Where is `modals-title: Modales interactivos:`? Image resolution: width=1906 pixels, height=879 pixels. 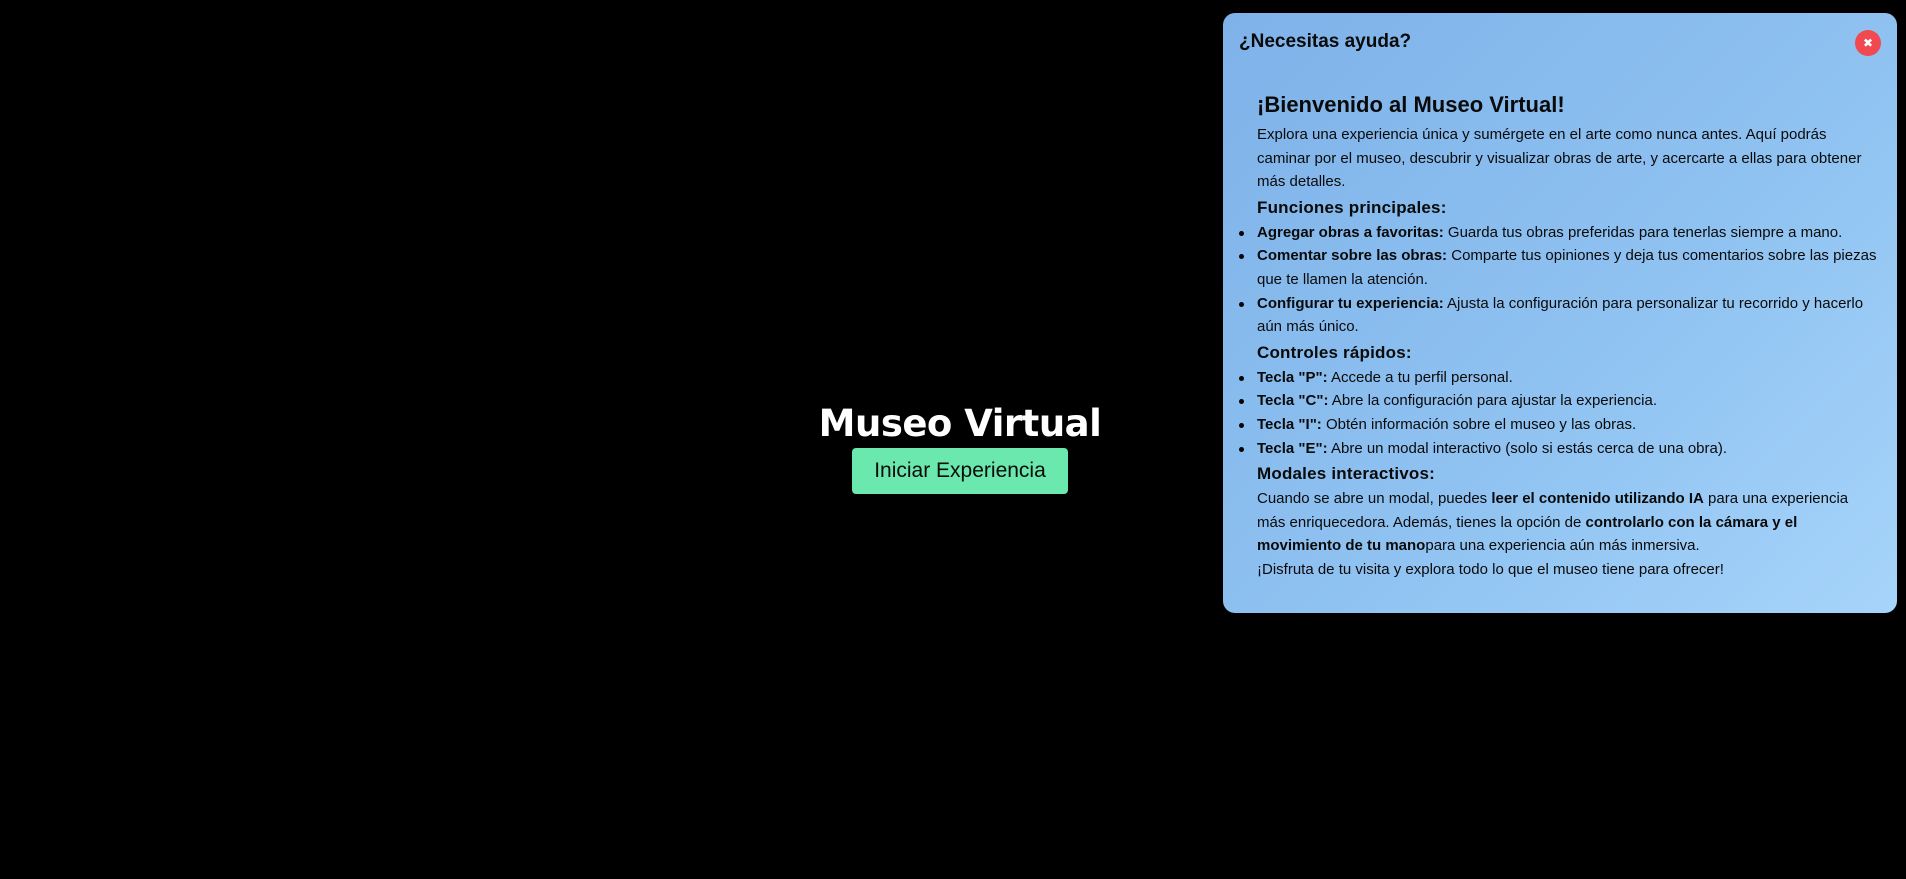 modals-title: Modales interactivos: is located at coordinates (1346, 474).